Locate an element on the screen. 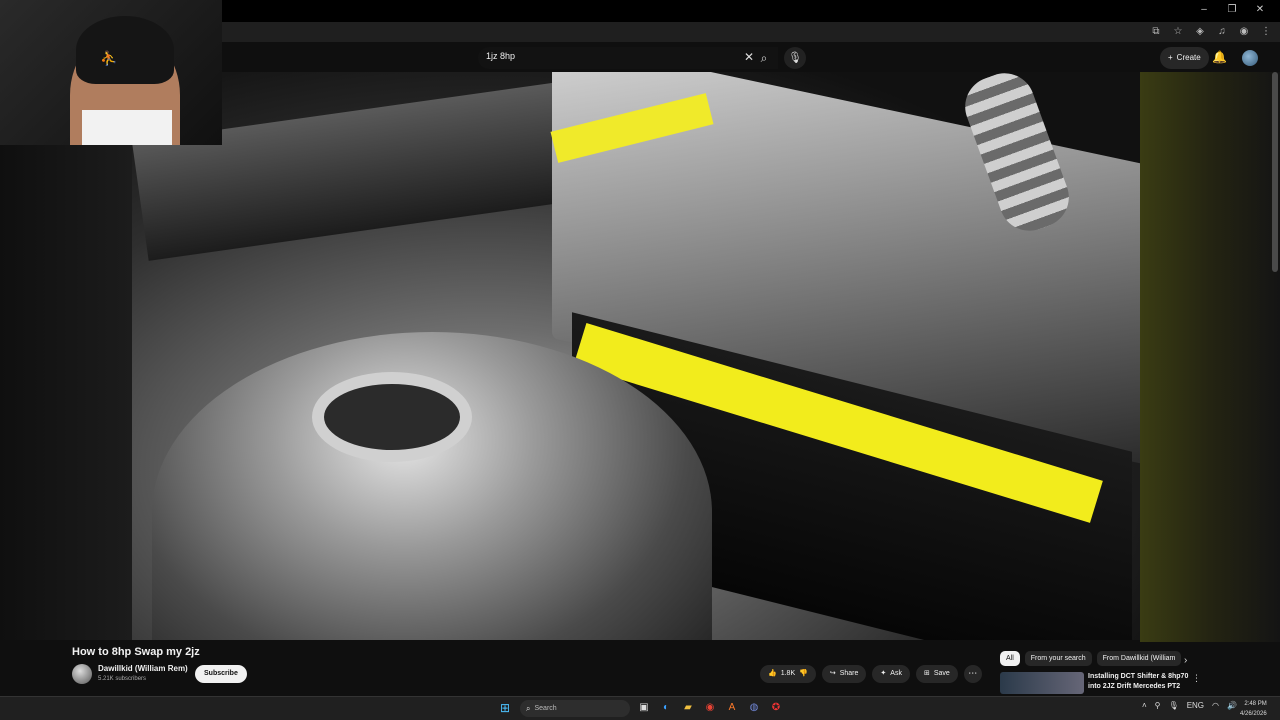  save-label: Save is located at coordinates (941, 673).